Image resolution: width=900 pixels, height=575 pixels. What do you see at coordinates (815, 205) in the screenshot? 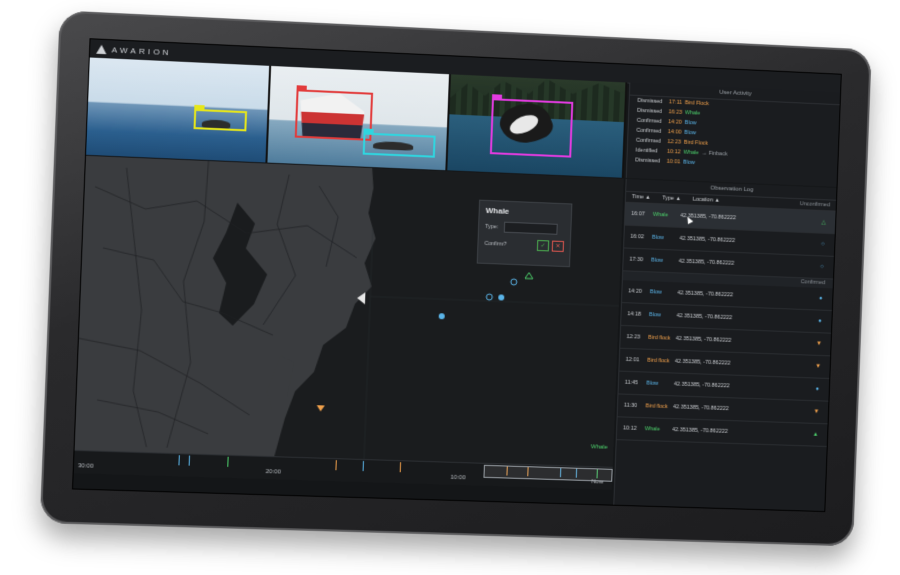
I see `unconfirmed-section-label: Unconfirmed` at bounding box center [815, 205].